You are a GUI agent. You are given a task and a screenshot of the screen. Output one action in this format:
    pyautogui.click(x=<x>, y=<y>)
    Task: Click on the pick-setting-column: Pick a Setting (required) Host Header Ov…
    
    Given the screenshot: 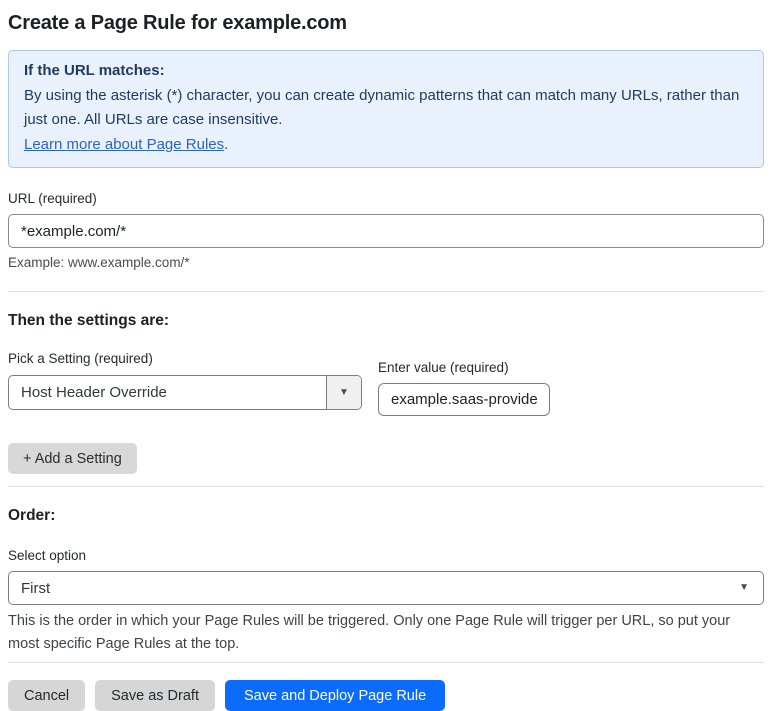 What is the action you would take?
    pyautogui.click(x=185, y=380)
    